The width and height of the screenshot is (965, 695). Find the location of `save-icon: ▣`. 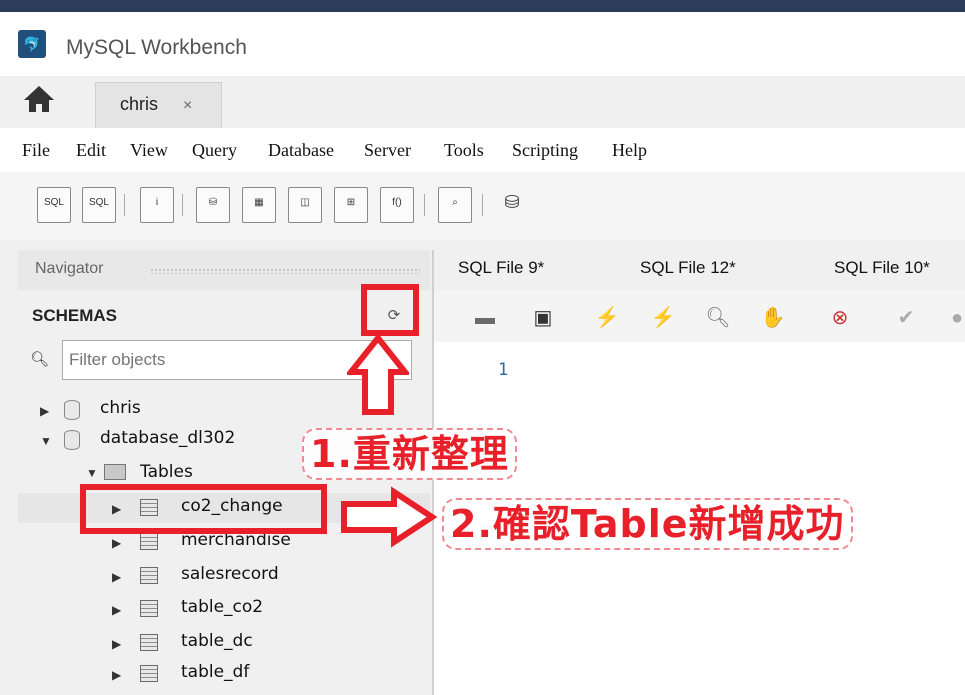

save-icon: ▣ is located at coordinates (543, 318).